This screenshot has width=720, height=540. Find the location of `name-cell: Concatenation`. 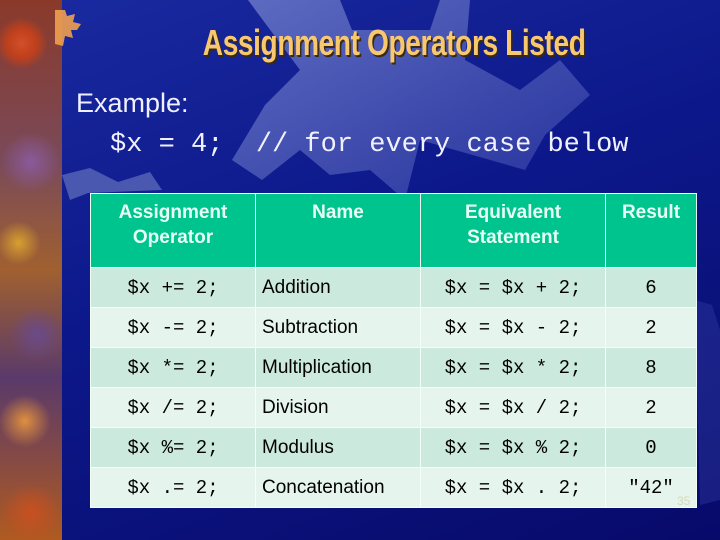

name-cell: Concatenation is located at coordinates (338, 487).